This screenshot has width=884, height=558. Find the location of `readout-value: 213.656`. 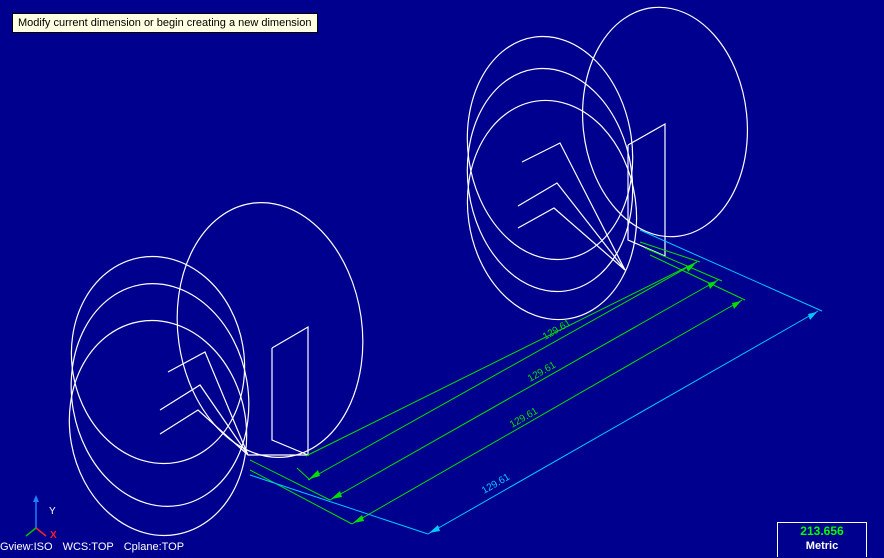

readout-value: 213.656 is located at coordinates (822, 531).